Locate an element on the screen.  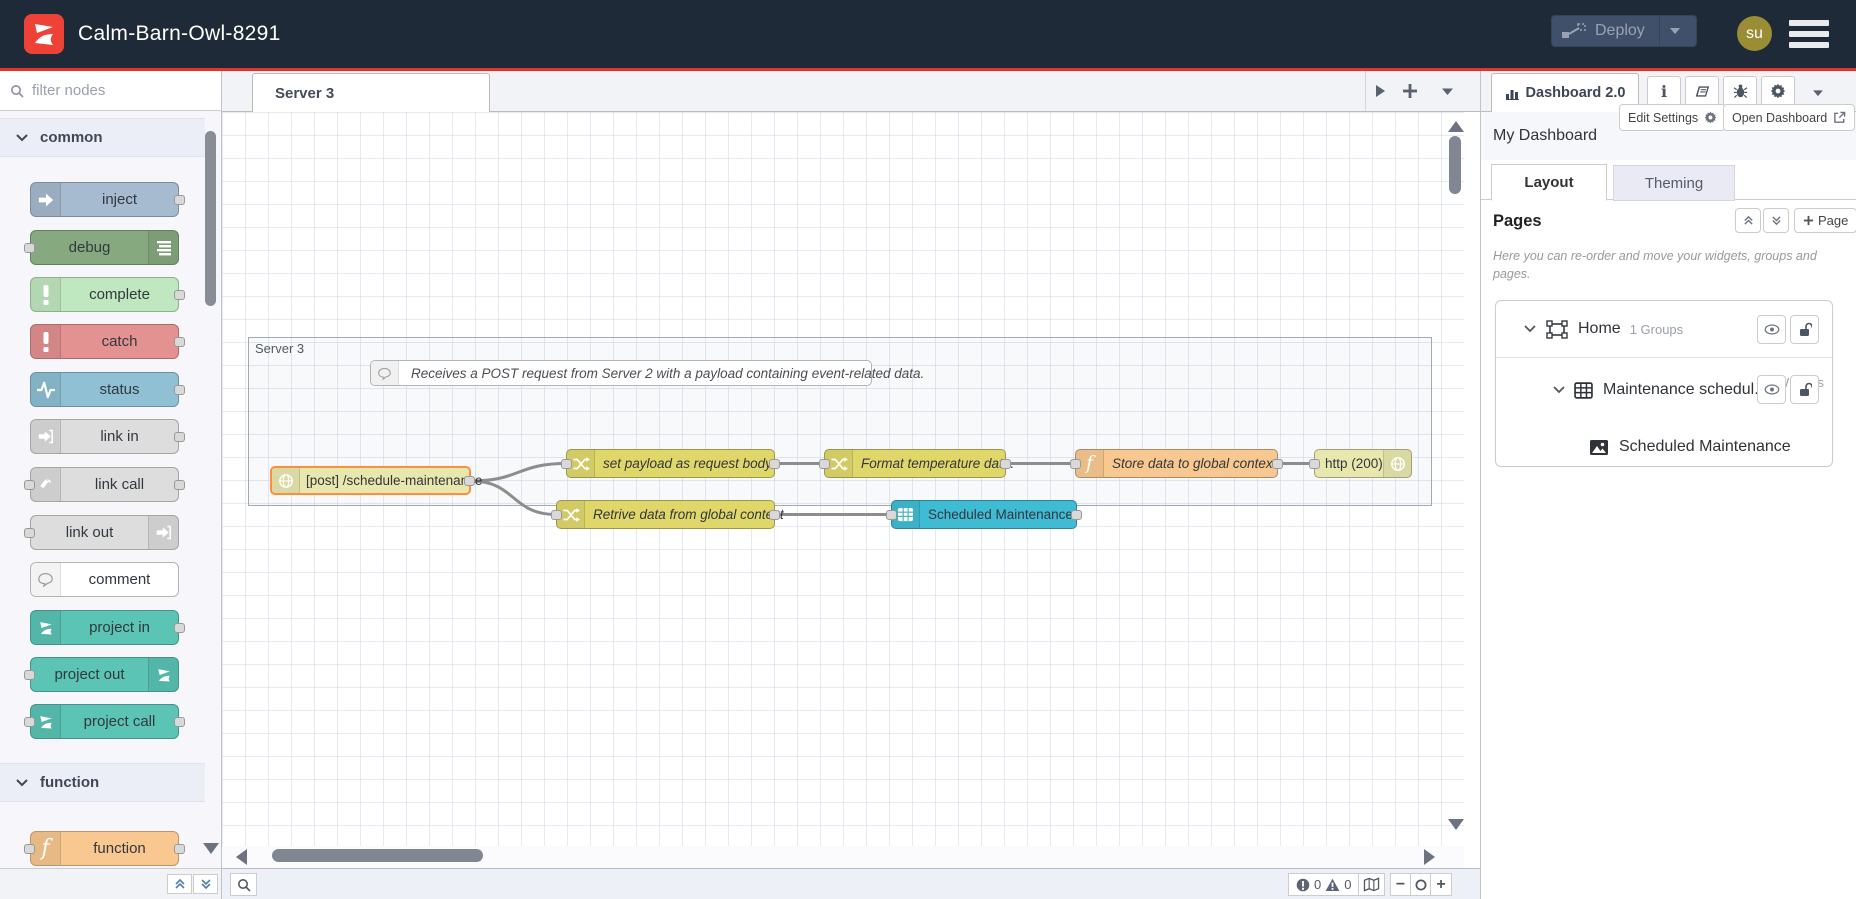
expand-all-button is located at coordinates (205, 884).